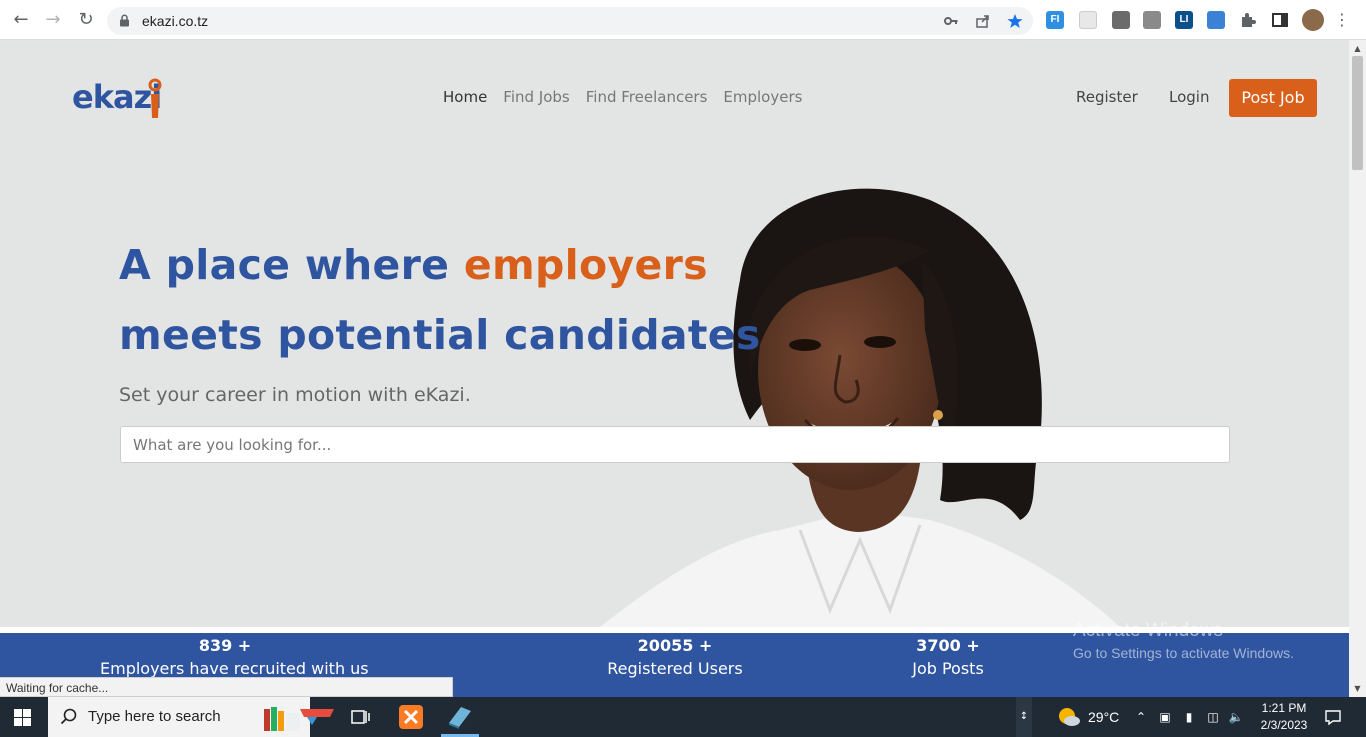 The height and width of the screenshot is (737, 1366). I want to click on headline-part1: A place where, so click(291, 265).